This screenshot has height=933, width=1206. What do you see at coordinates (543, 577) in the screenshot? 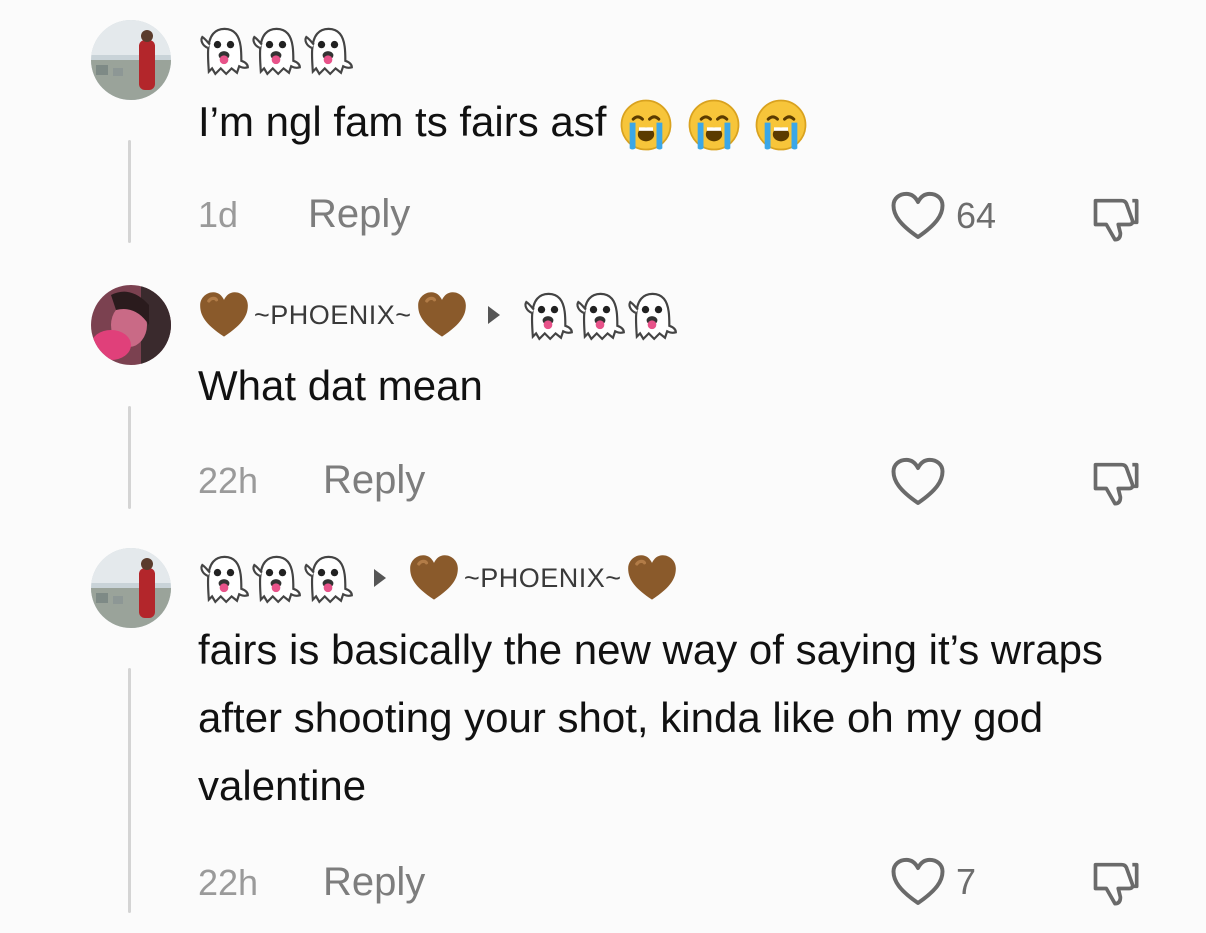
I see `reply-to-username: ~PHOENIX~` at bounding box center [543, 577].